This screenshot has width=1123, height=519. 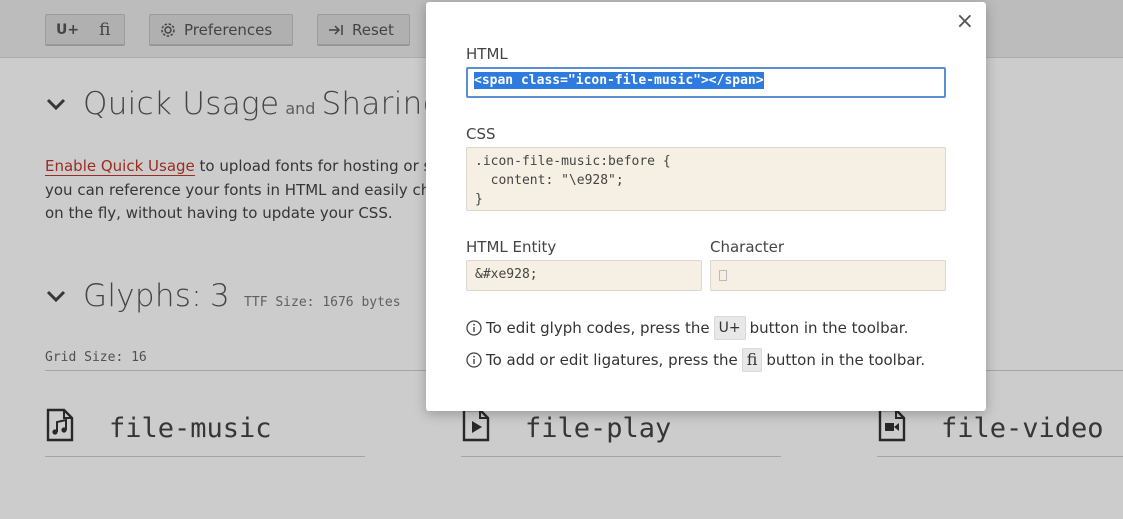 What do you see at coordinates (965, 22) in the screenshot?
I see `close-icon: ×` at bounding box center [965, 22].